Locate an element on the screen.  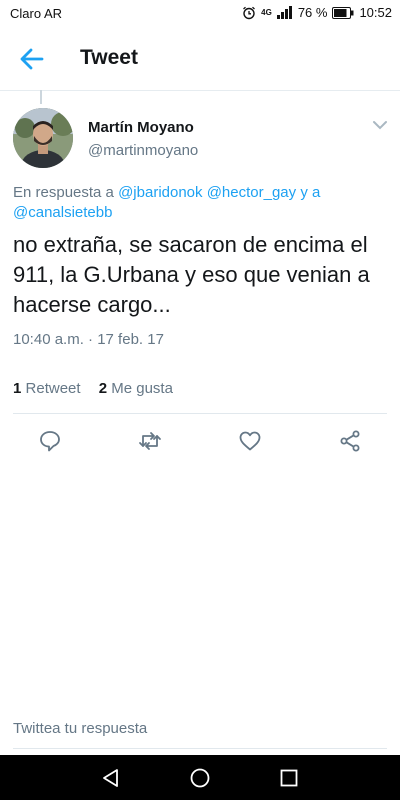
share-icon is located at coordinates (350, 441).